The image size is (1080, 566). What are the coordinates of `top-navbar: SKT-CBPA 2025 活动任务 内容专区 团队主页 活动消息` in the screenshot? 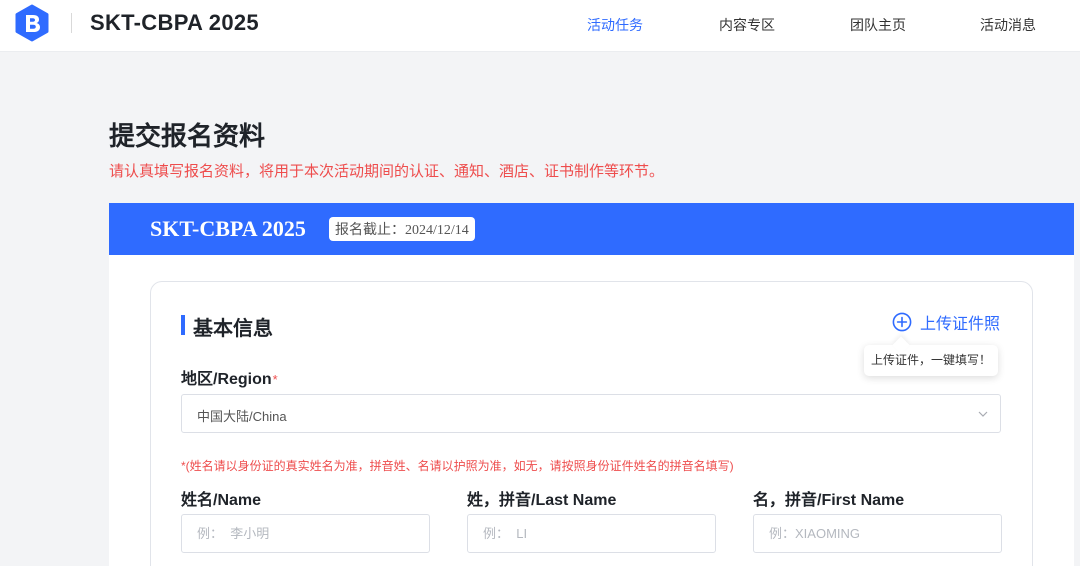 It's located at (540, 26).